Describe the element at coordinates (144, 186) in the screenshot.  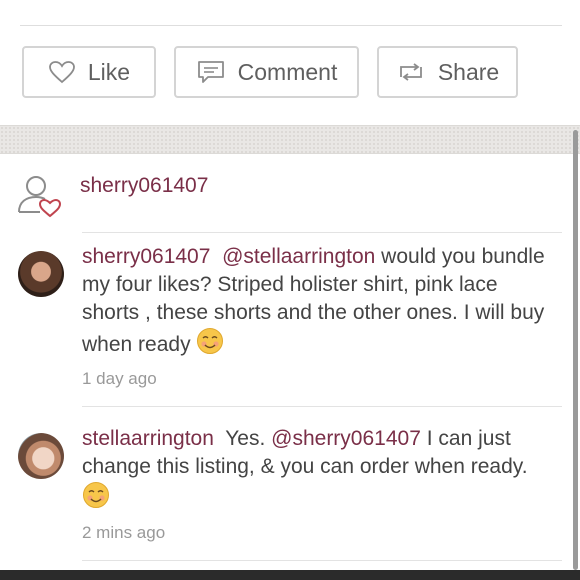
I see `liker-username: sherry061407` at that location.